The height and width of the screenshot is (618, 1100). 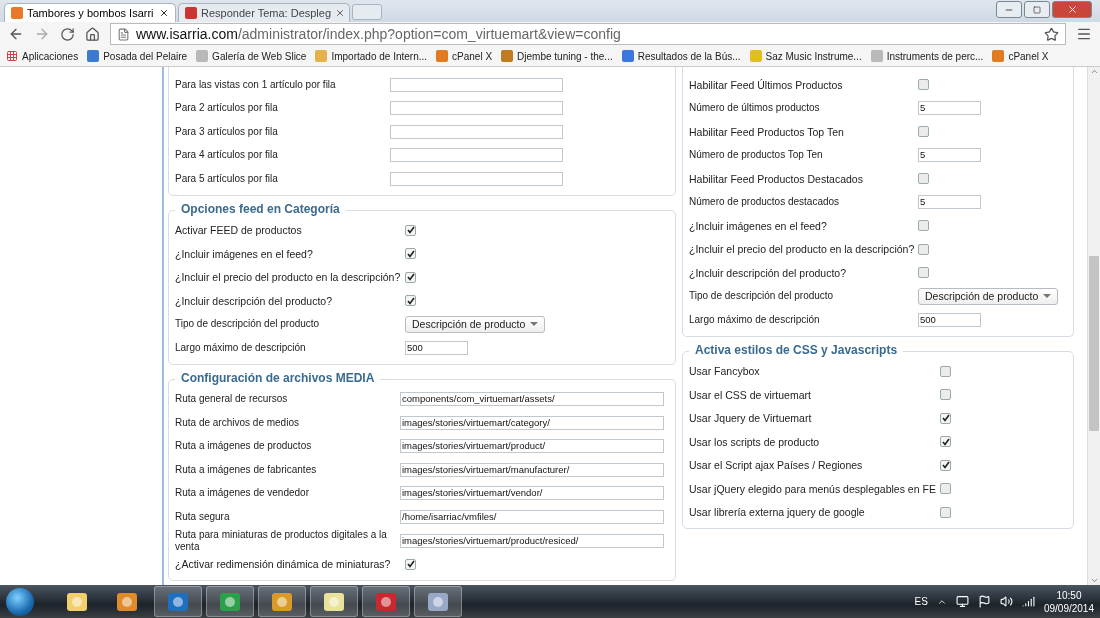 What do you see at coordinates (17, 13) in the screenshot?
I see `favicon-icon` at bounding box center [17, 13].